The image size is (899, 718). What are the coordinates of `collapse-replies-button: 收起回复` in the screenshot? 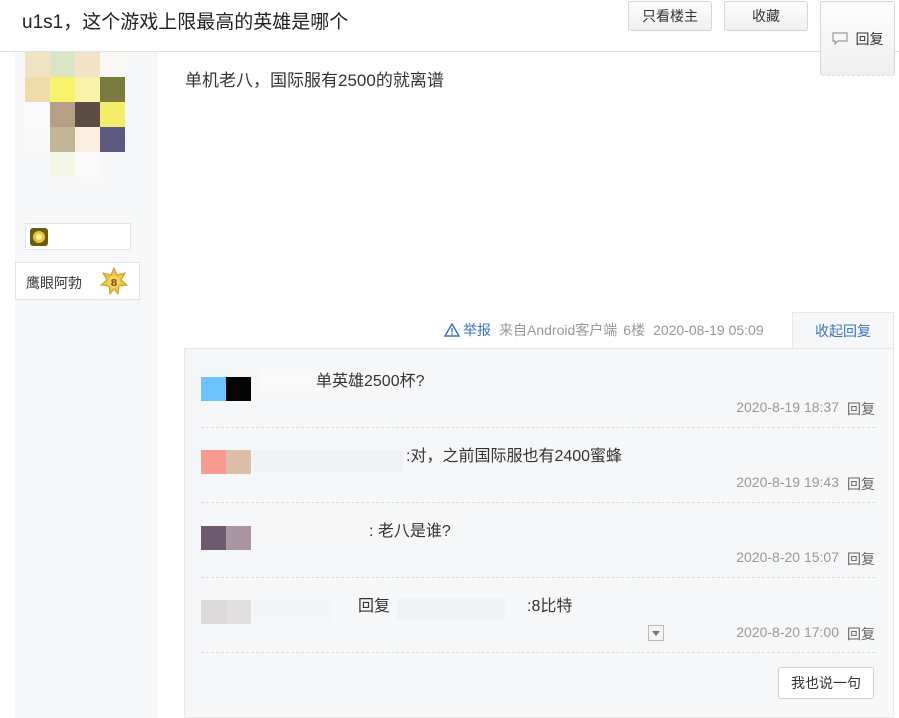 It's located at (843, 330).